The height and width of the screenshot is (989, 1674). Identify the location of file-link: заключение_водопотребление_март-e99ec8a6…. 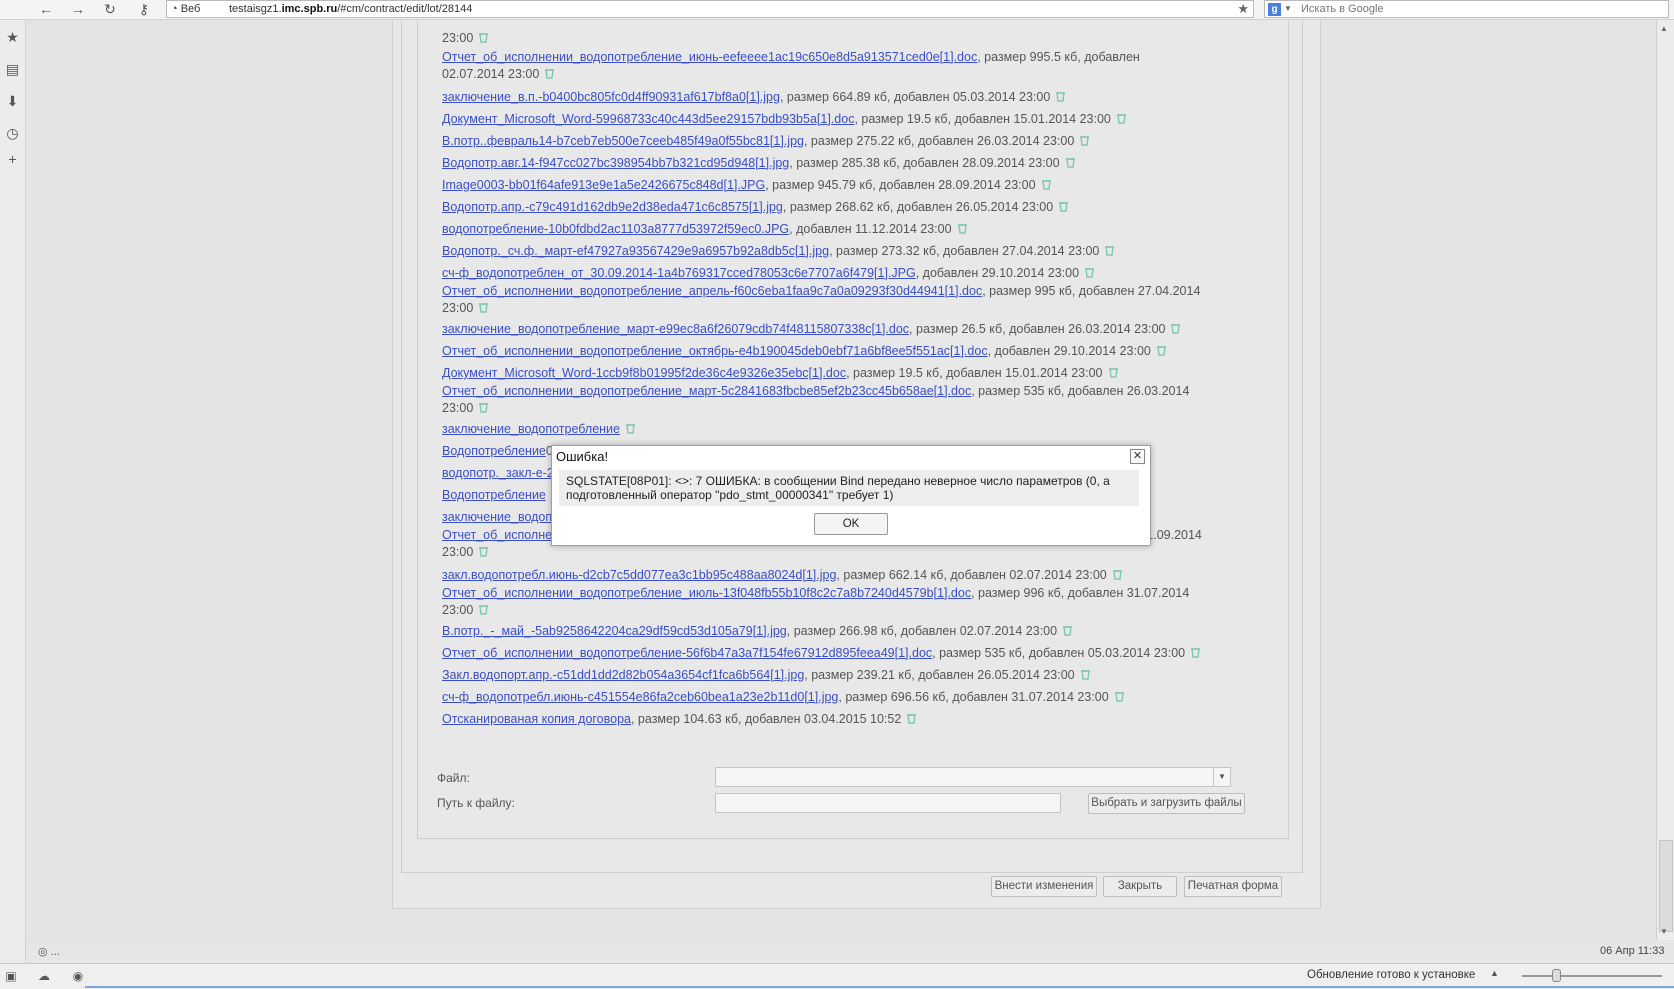
(675, 329).